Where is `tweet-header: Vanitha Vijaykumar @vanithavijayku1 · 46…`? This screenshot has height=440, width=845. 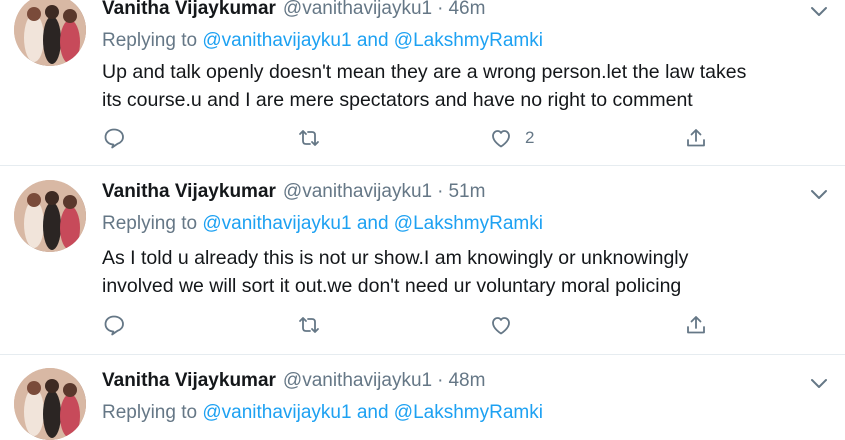 tweet-header: Vanitha Vijaykumar @vanithavijayku1 · 46… is located at coordinates (293, 12).